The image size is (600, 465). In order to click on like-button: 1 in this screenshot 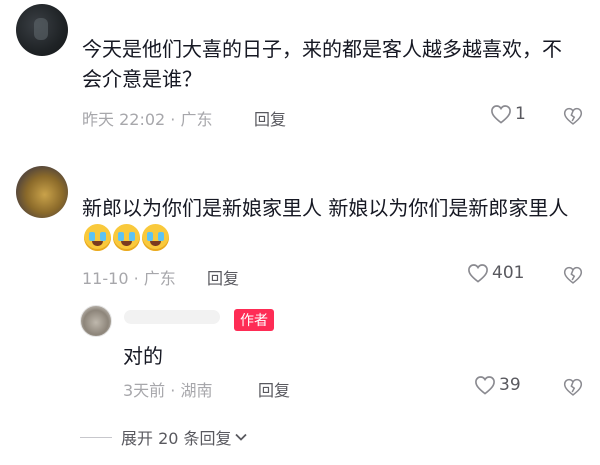, I will do `click(508, 114)`.